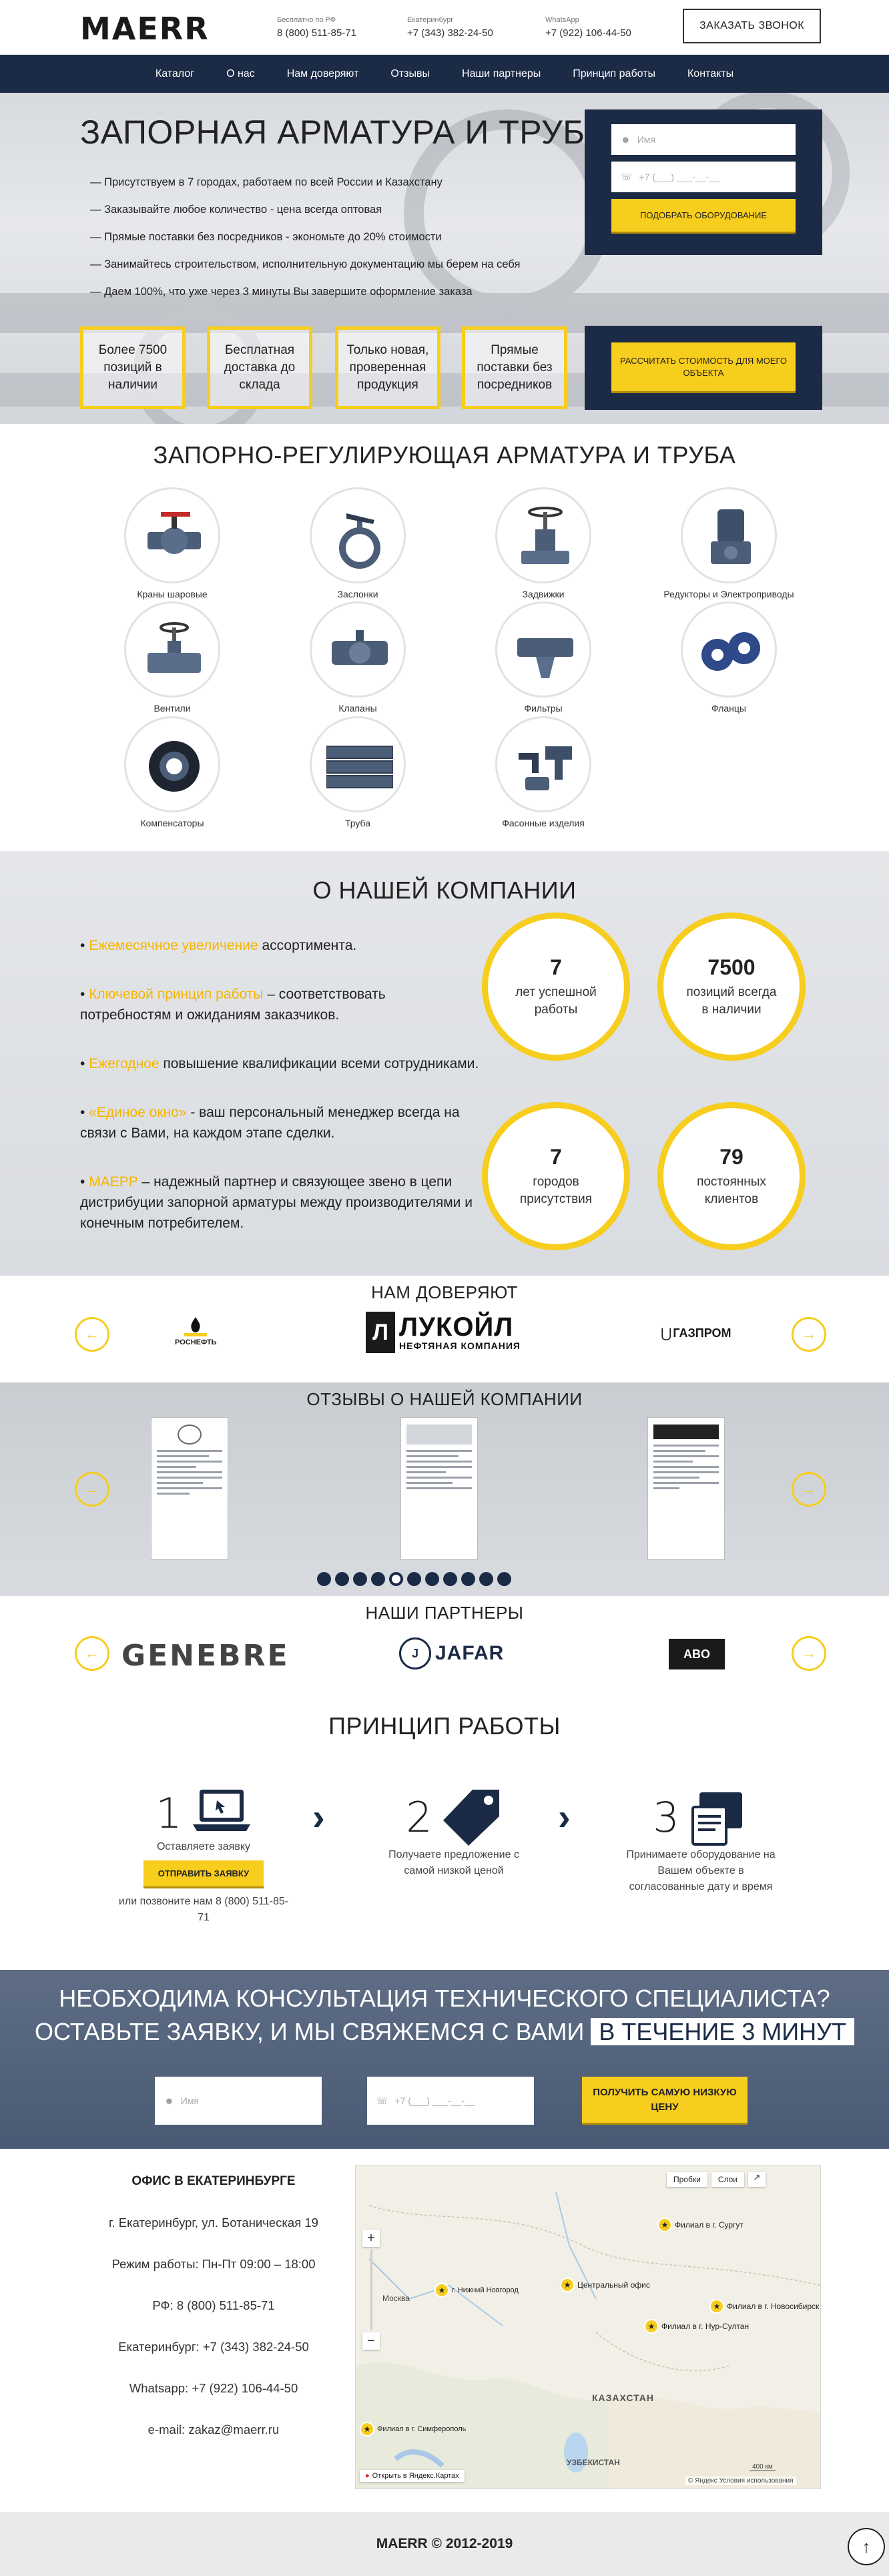 This screenshot has width=889, height=2576. Describe the element at coordinates (213, 2430) in the screenshot. I see `office-email: e-mail: zakaz@maerr.ru` at that location.